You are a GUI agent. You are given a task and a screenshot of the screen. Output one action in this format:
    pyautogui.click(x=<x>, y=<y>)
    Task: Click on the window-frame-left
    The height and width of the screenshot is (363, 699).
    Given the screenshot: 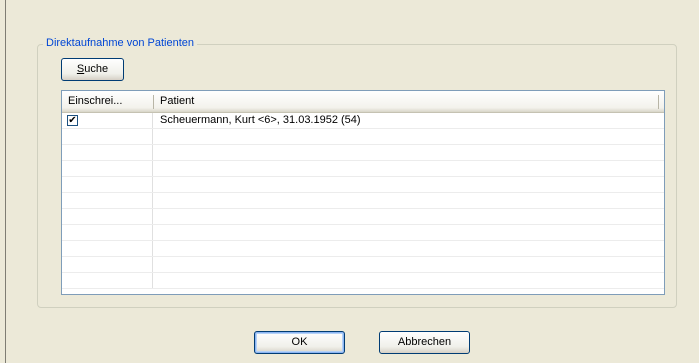 What is the action you would take?
    pyautogui.click(x=3, y=181)
    